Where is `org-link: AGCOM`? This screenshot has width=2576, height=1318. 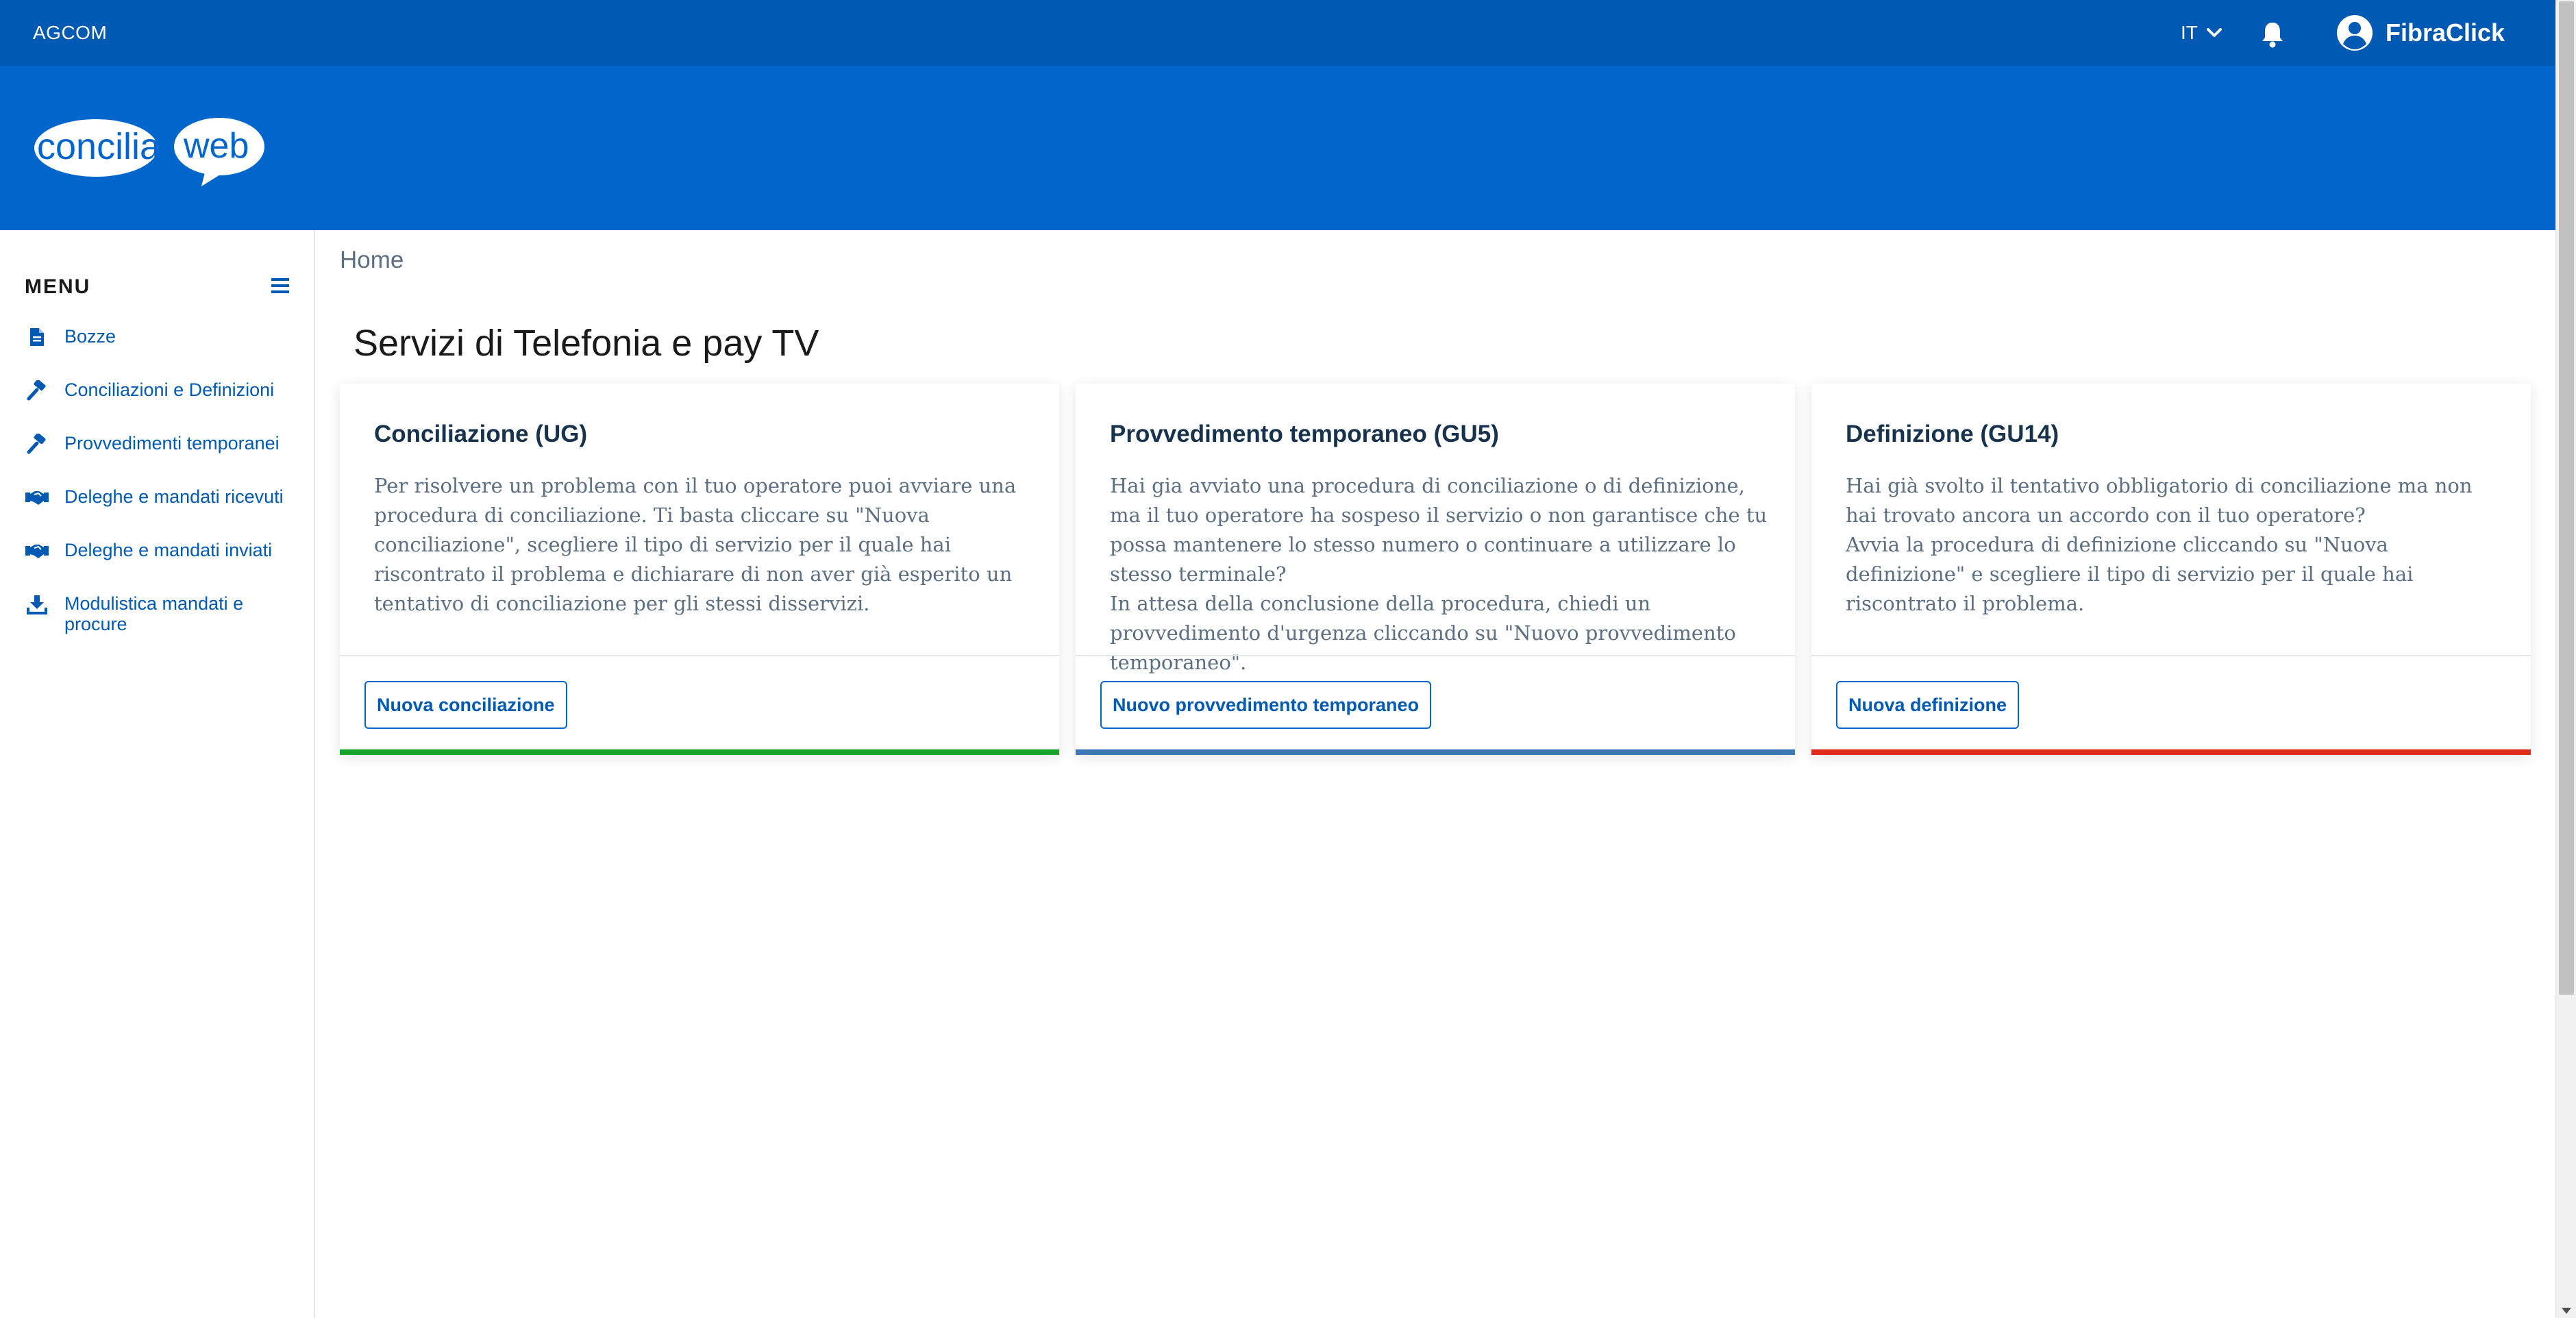
org-link: AGCOM is located at coordinates (70, 33).